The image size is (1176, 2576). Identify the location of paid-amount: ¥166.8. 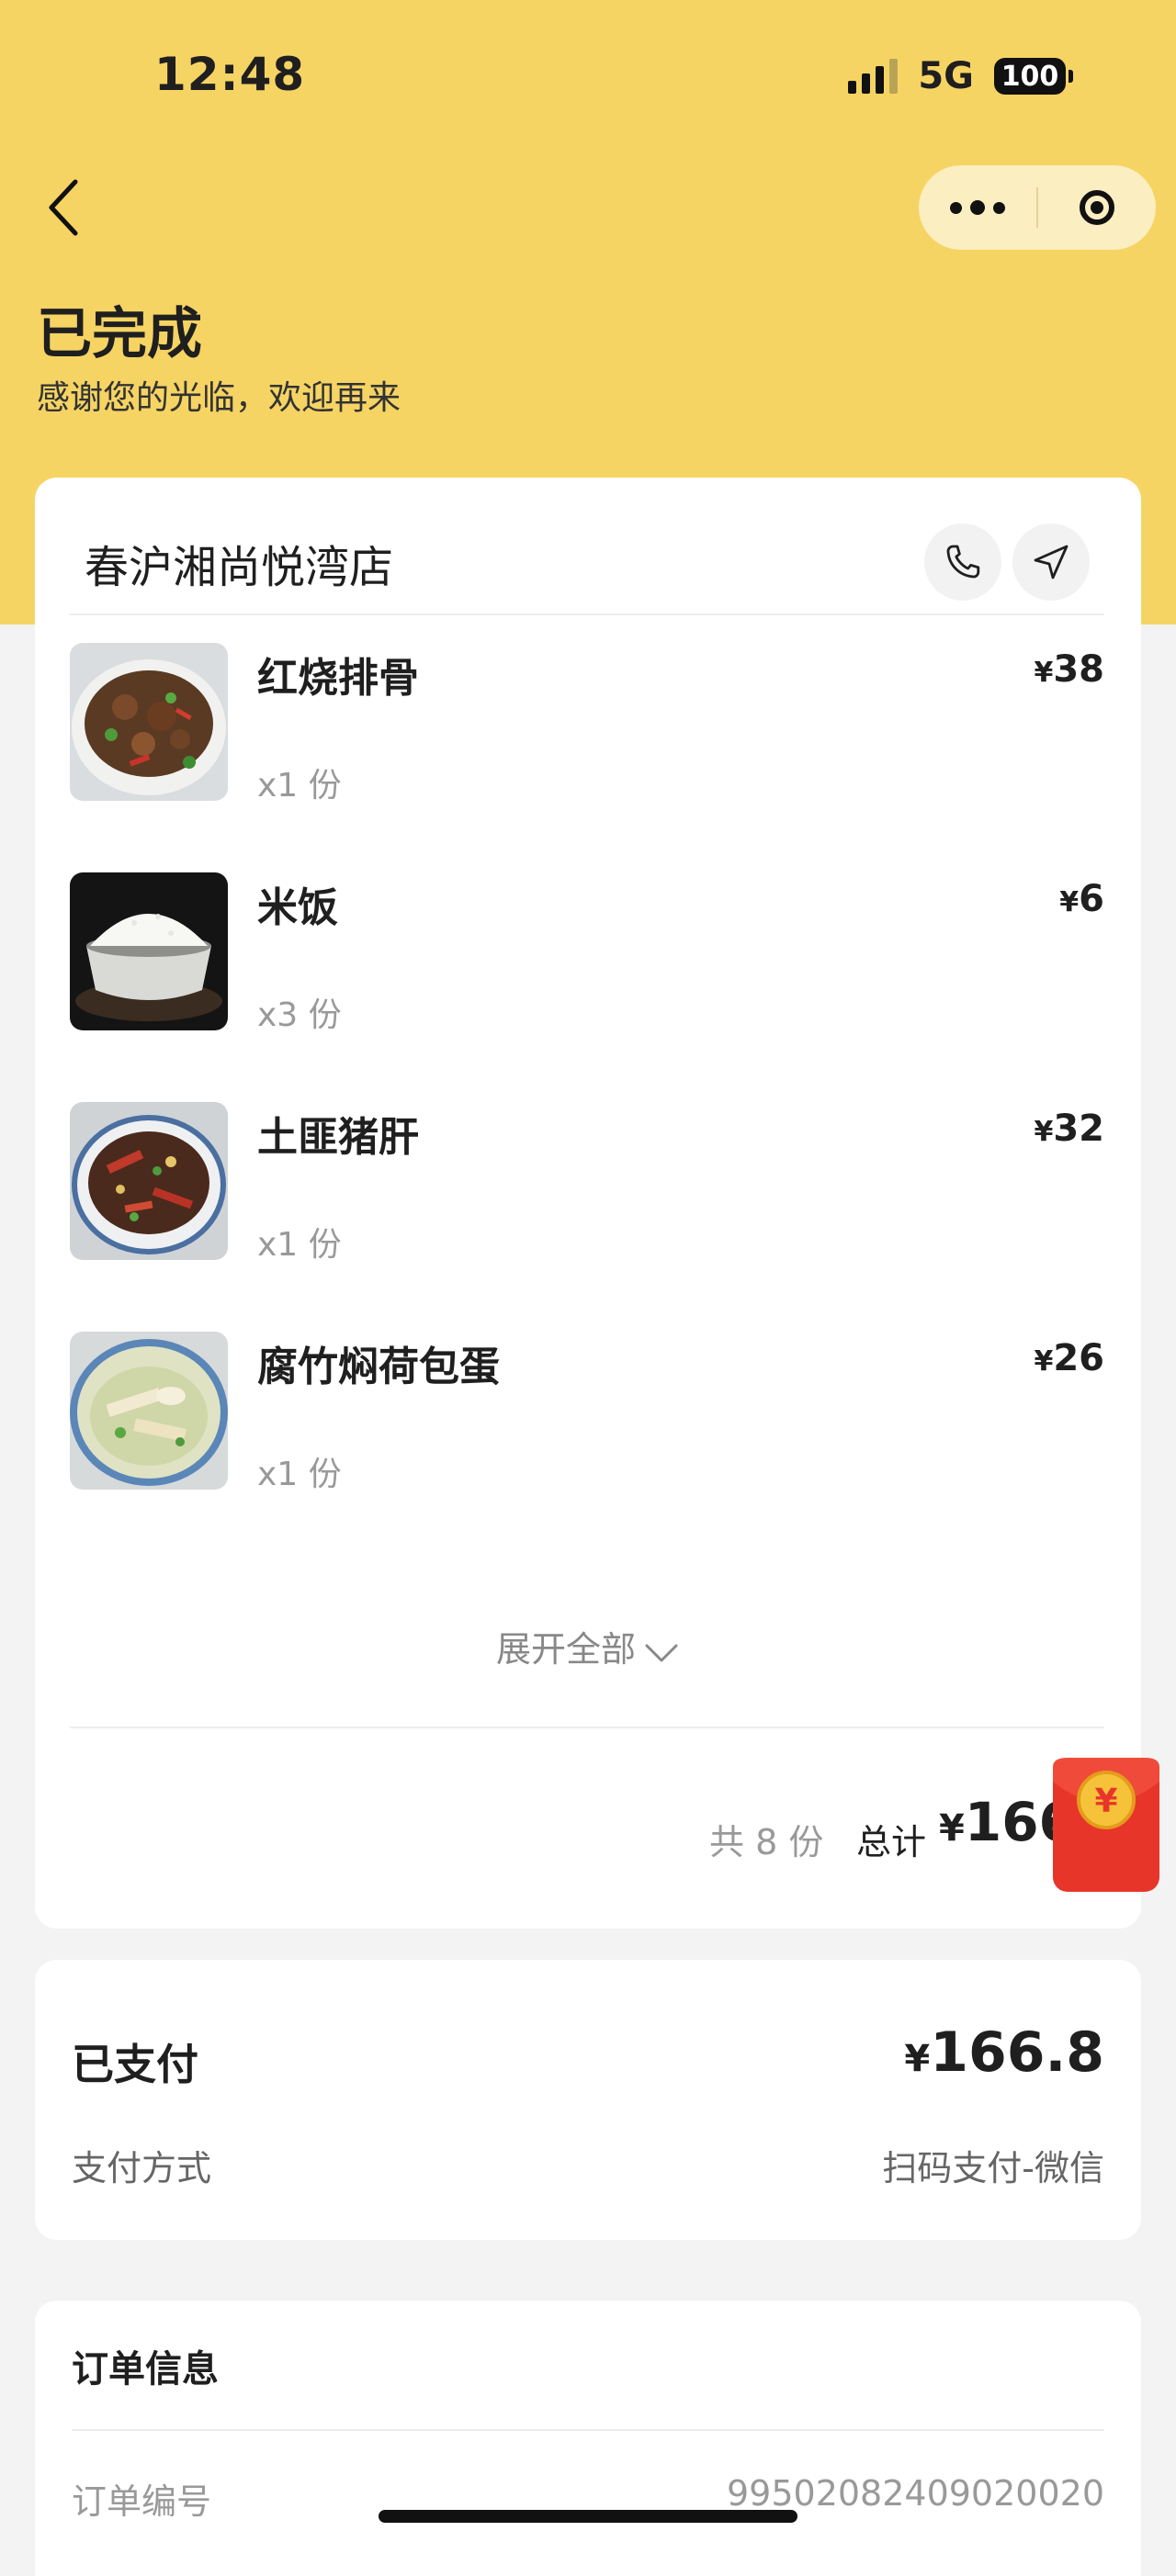
(1004, 2052).